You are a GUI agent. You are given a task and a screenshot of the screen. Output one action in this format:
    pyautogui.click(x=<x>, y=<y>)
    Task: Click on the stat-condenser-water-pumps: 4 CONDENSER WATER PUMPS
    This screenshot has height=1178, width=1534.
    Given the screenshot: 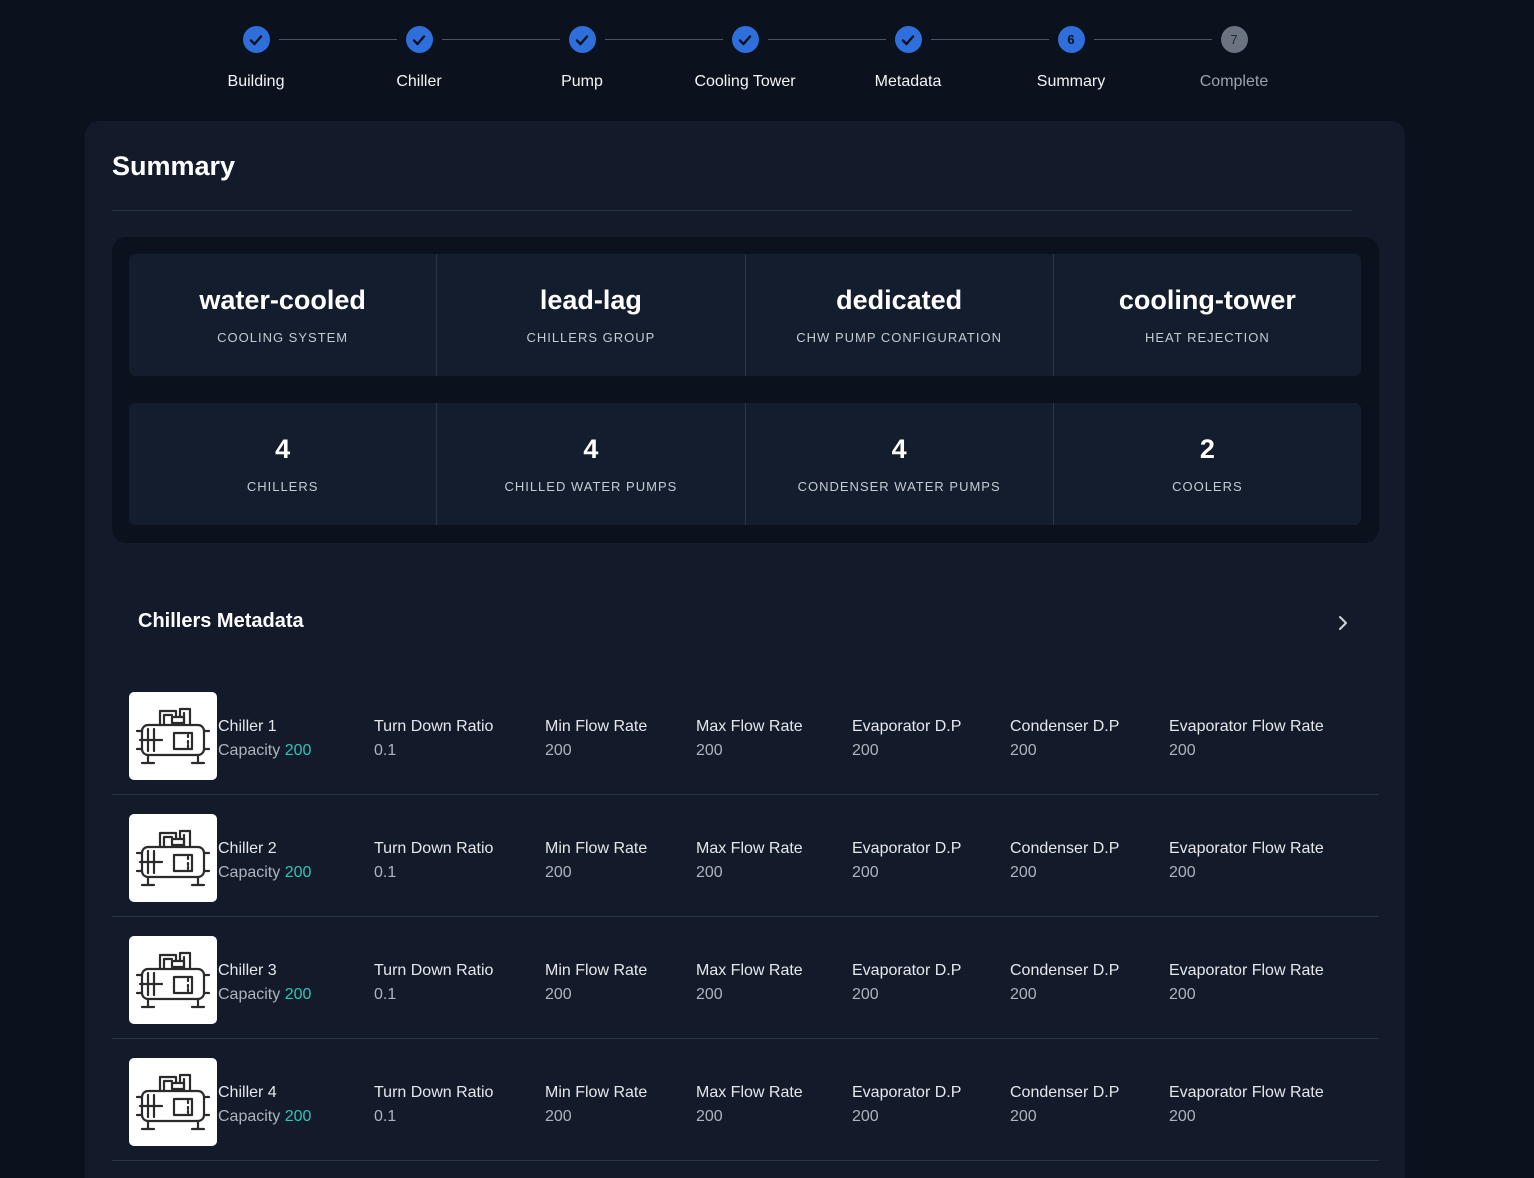 What is the action you would take?
    pyautogui.click(x=900, y=464)
    